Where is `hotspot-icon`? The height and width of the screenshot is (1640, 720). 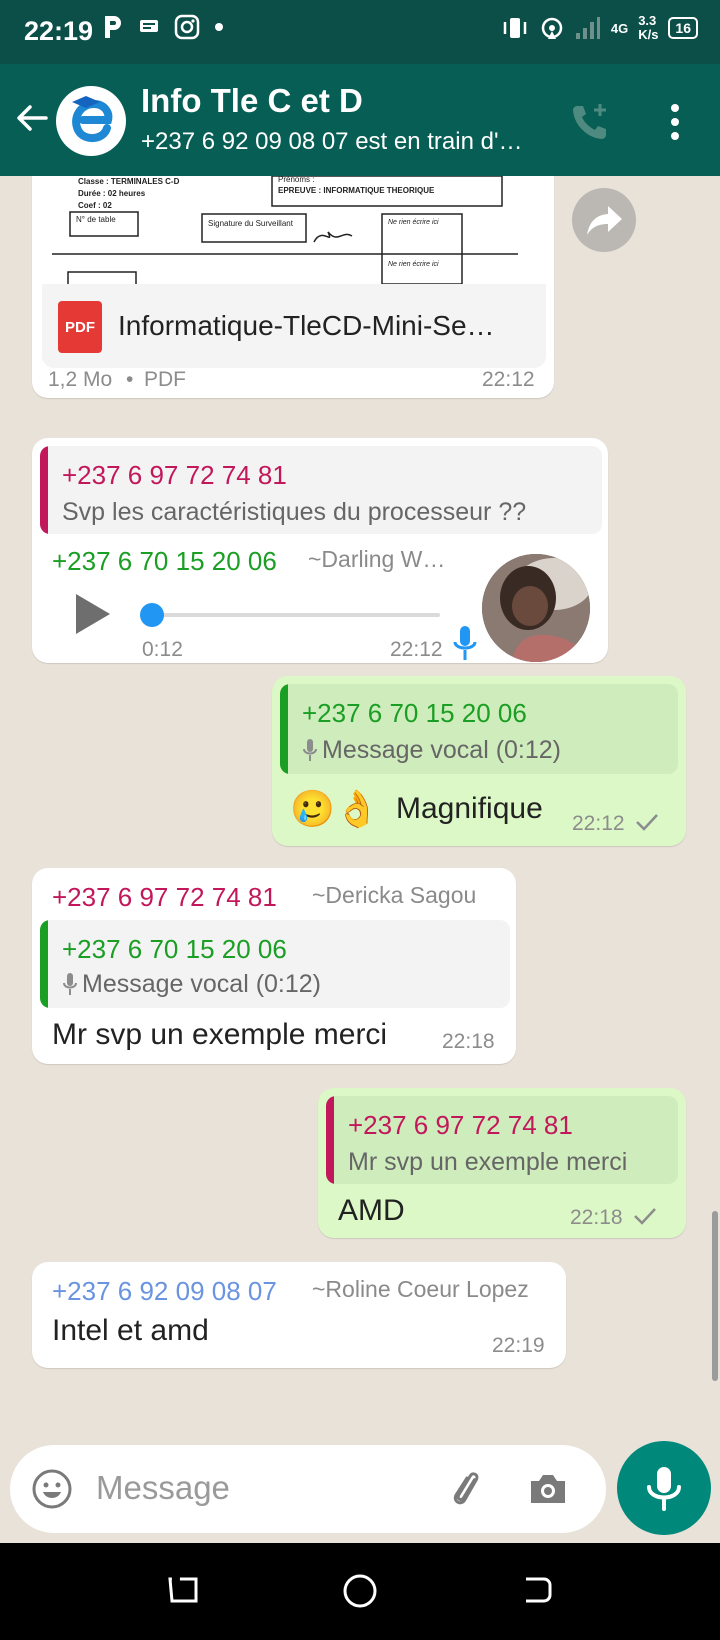
hotspot-icon is located at coordinates (552, 28).